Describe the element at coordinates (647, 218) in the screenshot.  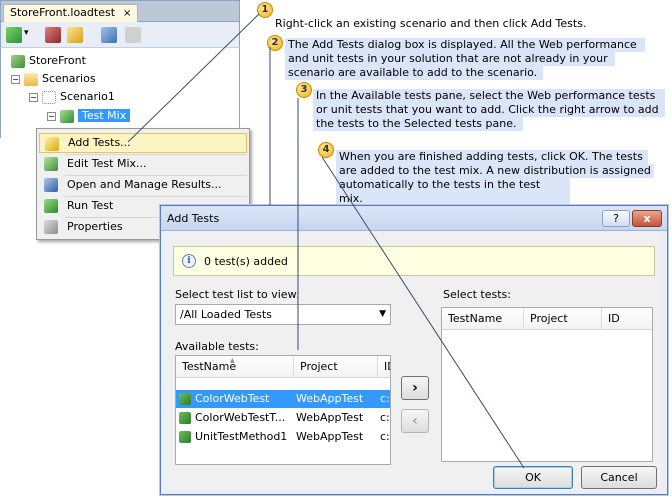
I see `close-button: x` at that location.